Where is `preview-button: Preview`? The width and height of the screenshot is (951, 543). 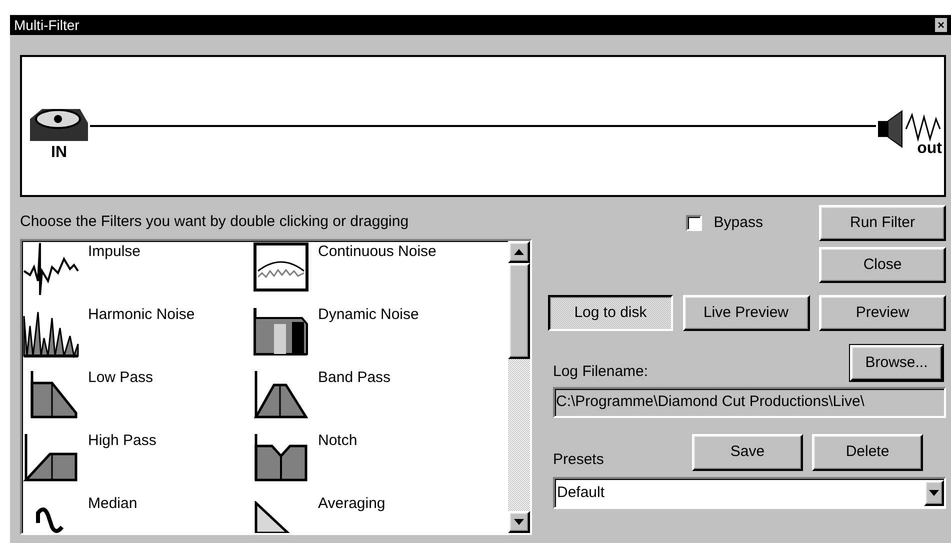
preview-button: Preview is located at coordinates (882, 313).